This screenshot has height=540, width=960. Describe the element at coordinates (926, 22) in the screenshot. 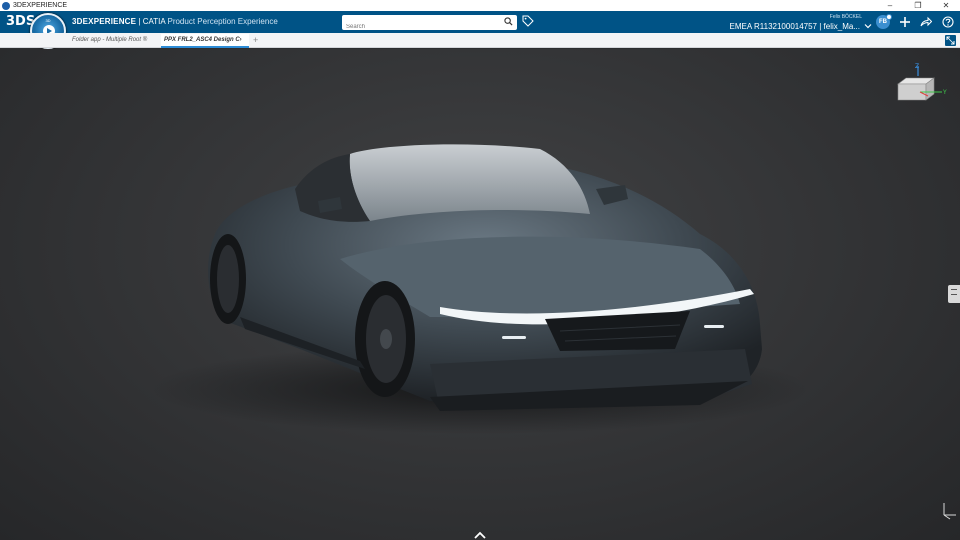

I see `share-icon` at that location.